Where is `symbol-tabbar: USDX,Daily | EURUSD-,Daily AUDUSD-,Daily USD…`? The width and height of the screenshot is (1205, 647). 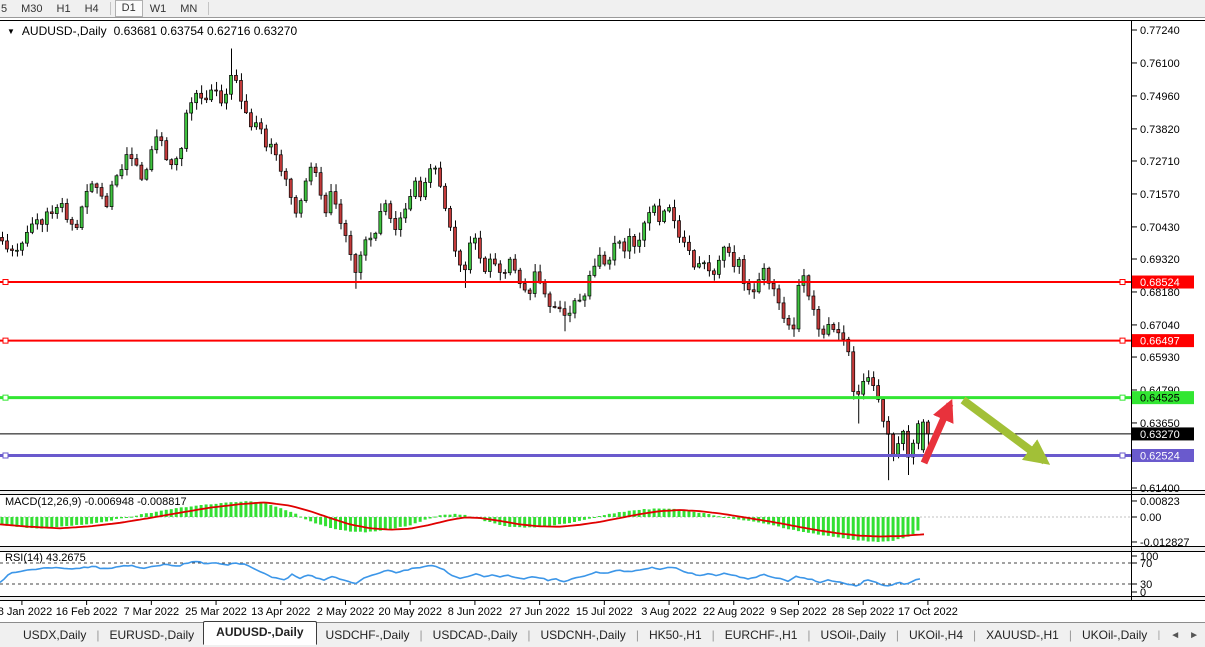 symbol-tabbar: USDX,Daily | EURUSD-,Daily AUDUSD-,Daily USD… is located at coordinates (602, 634).